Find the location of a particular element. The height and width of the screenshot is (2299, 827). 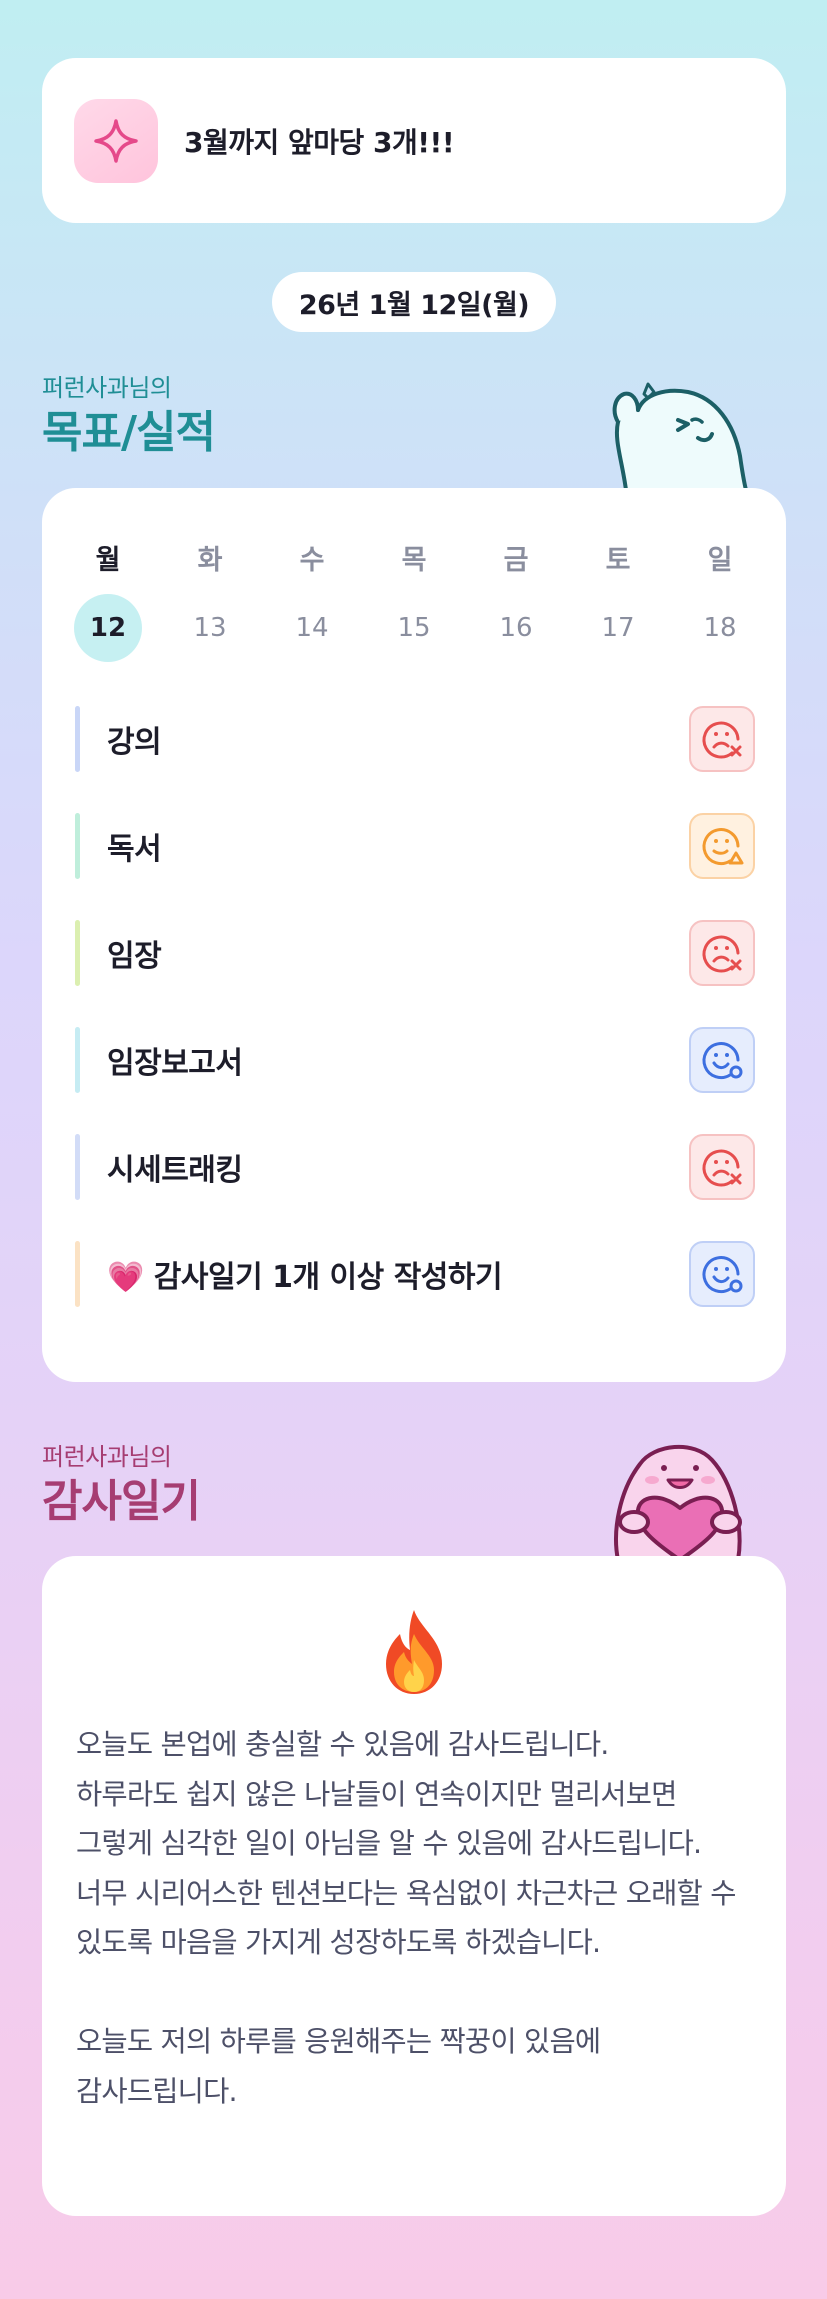

day-14: 14 is located at coordinates (312, 628).